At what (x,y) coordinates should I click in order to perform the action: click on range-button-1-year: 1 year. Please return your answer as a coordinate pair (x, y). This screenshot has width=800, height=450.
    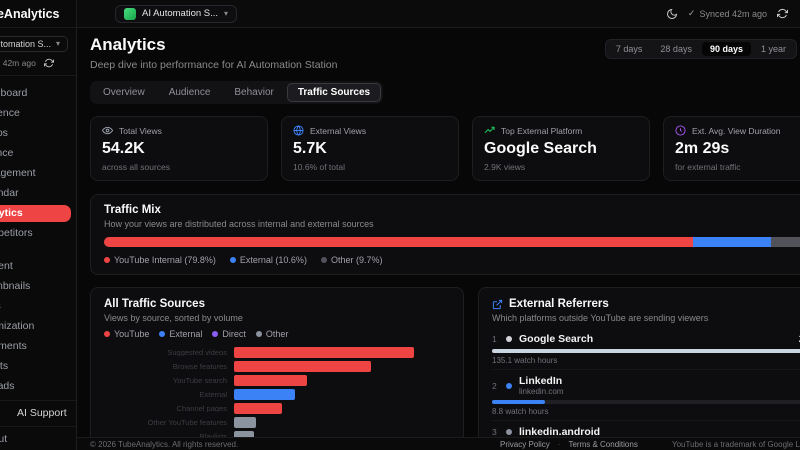
    Looking at the image, I should click on (773, 49).